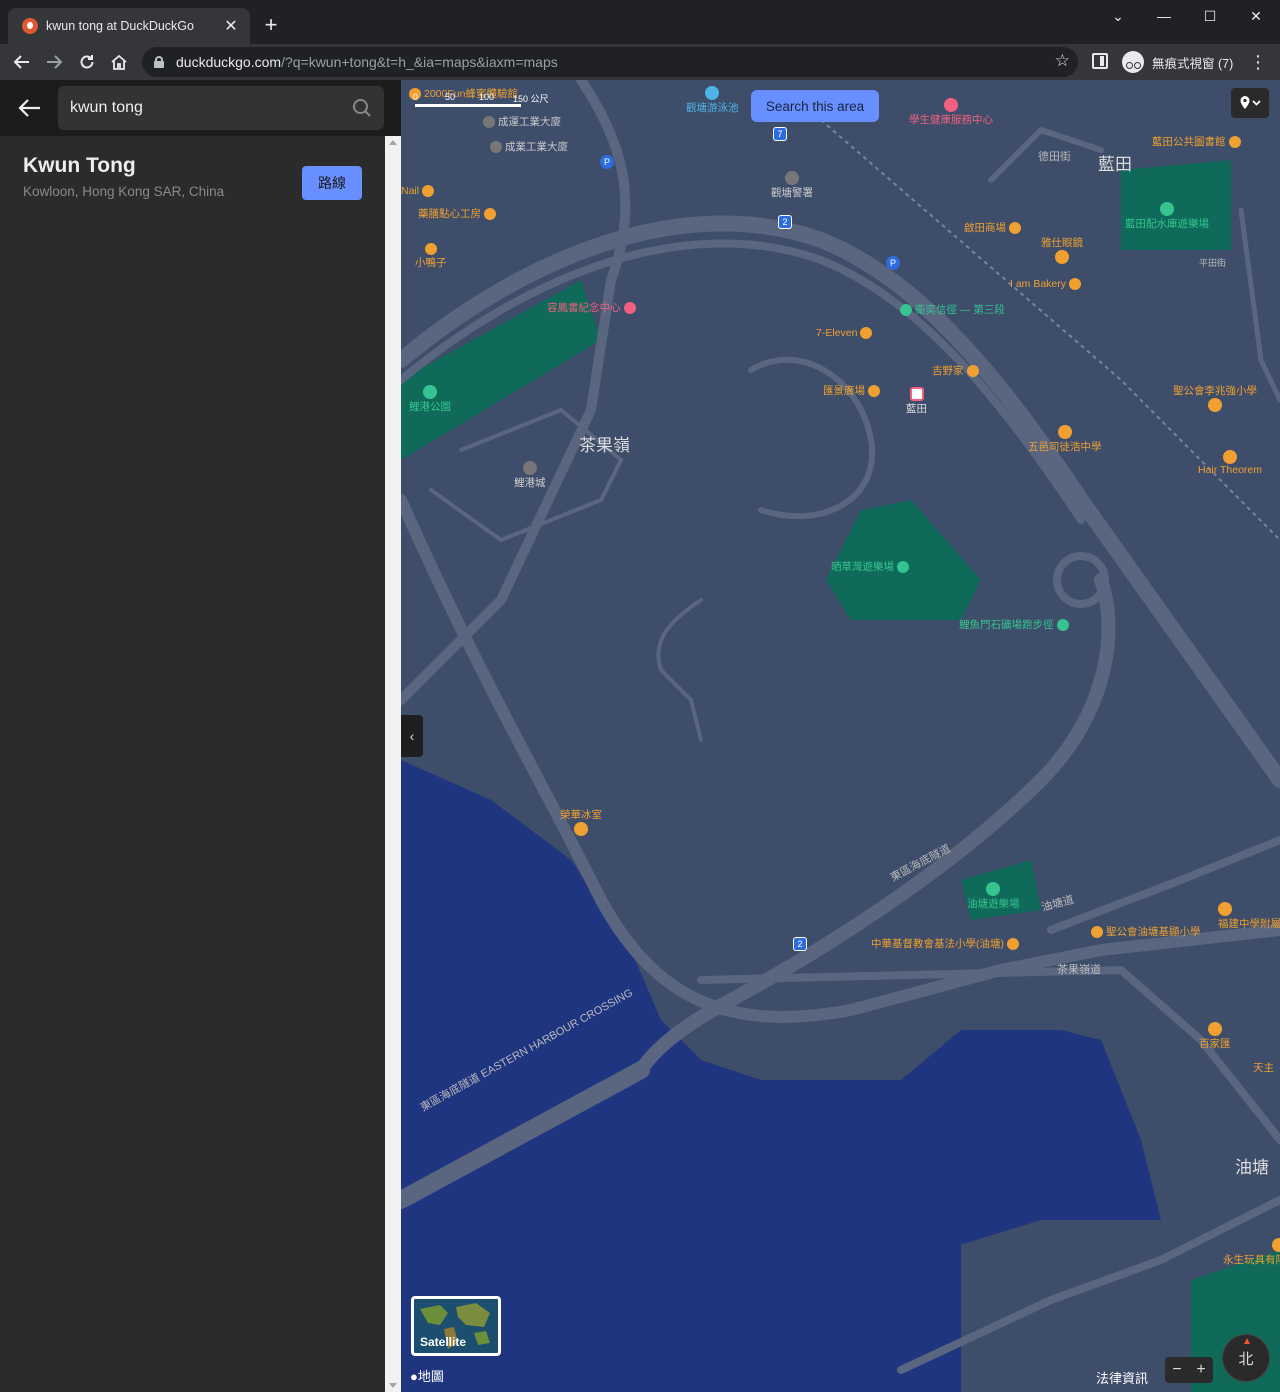 The image size is (1280, 1392). I want to click on maximize-button: ☐, so click(1210, 16).